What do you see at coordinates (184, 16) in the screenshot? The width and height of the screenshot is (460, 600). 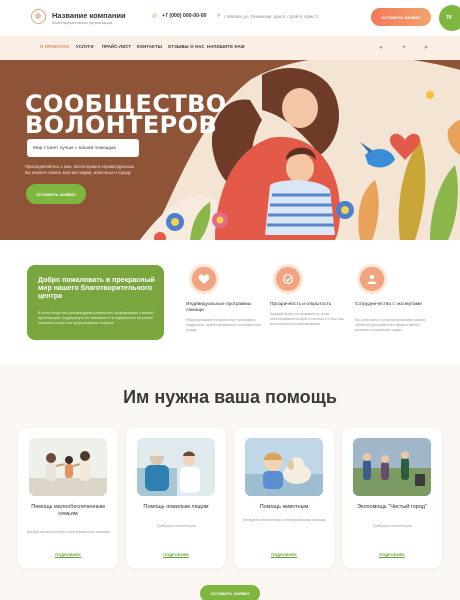 I see `phone-number: +7 (000) 000-00-00` at bounding box center [184, 16].